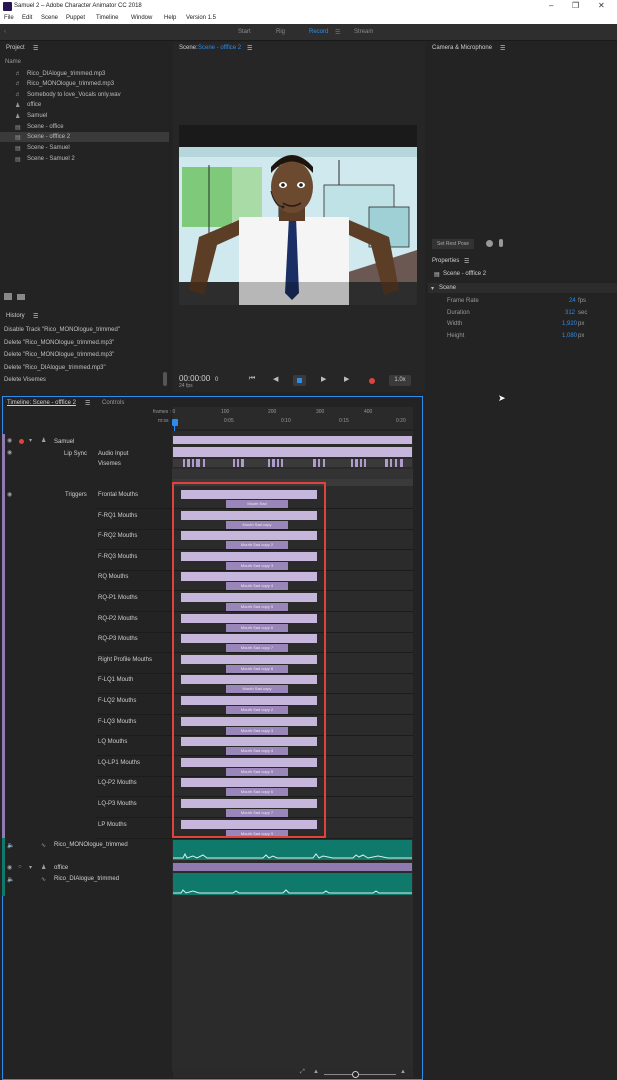 Image resolution: width=617 pixels, height=1080 pixels. What do you see at coordinates (522, 288) in the screenshot?
I see `scene-section-header: ▾ Scene` at bounding box center [522, 288].